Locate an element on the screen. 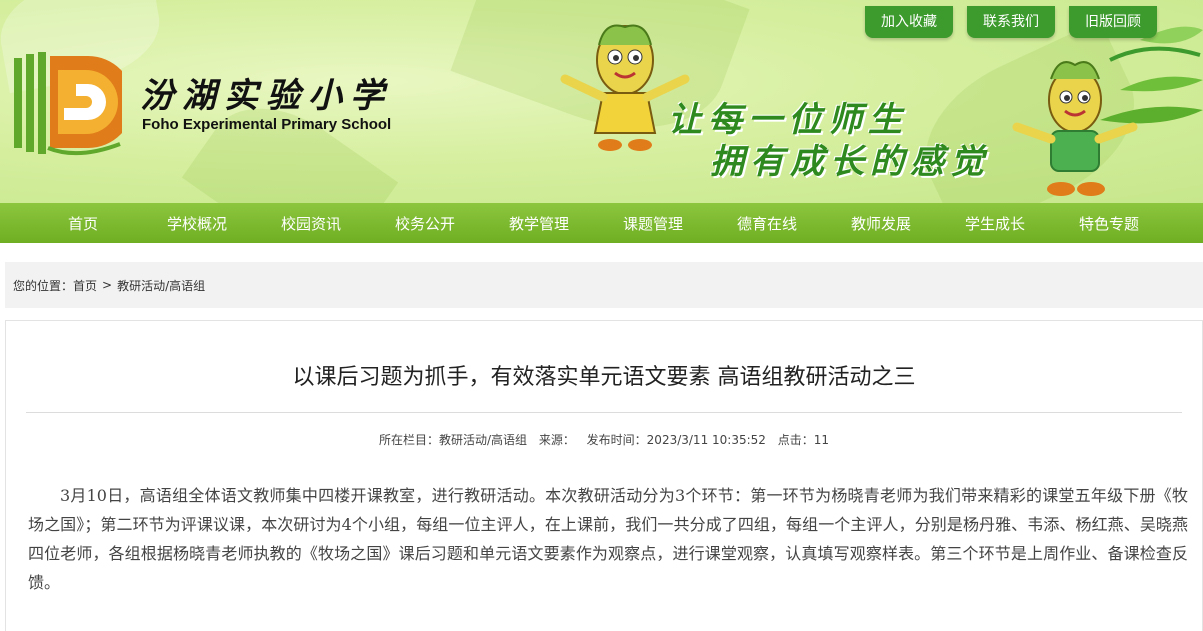 This screenshot has width=1203, height=631. breadcrumb-prefix: 您的位置： is located at coordinates (43, 285).